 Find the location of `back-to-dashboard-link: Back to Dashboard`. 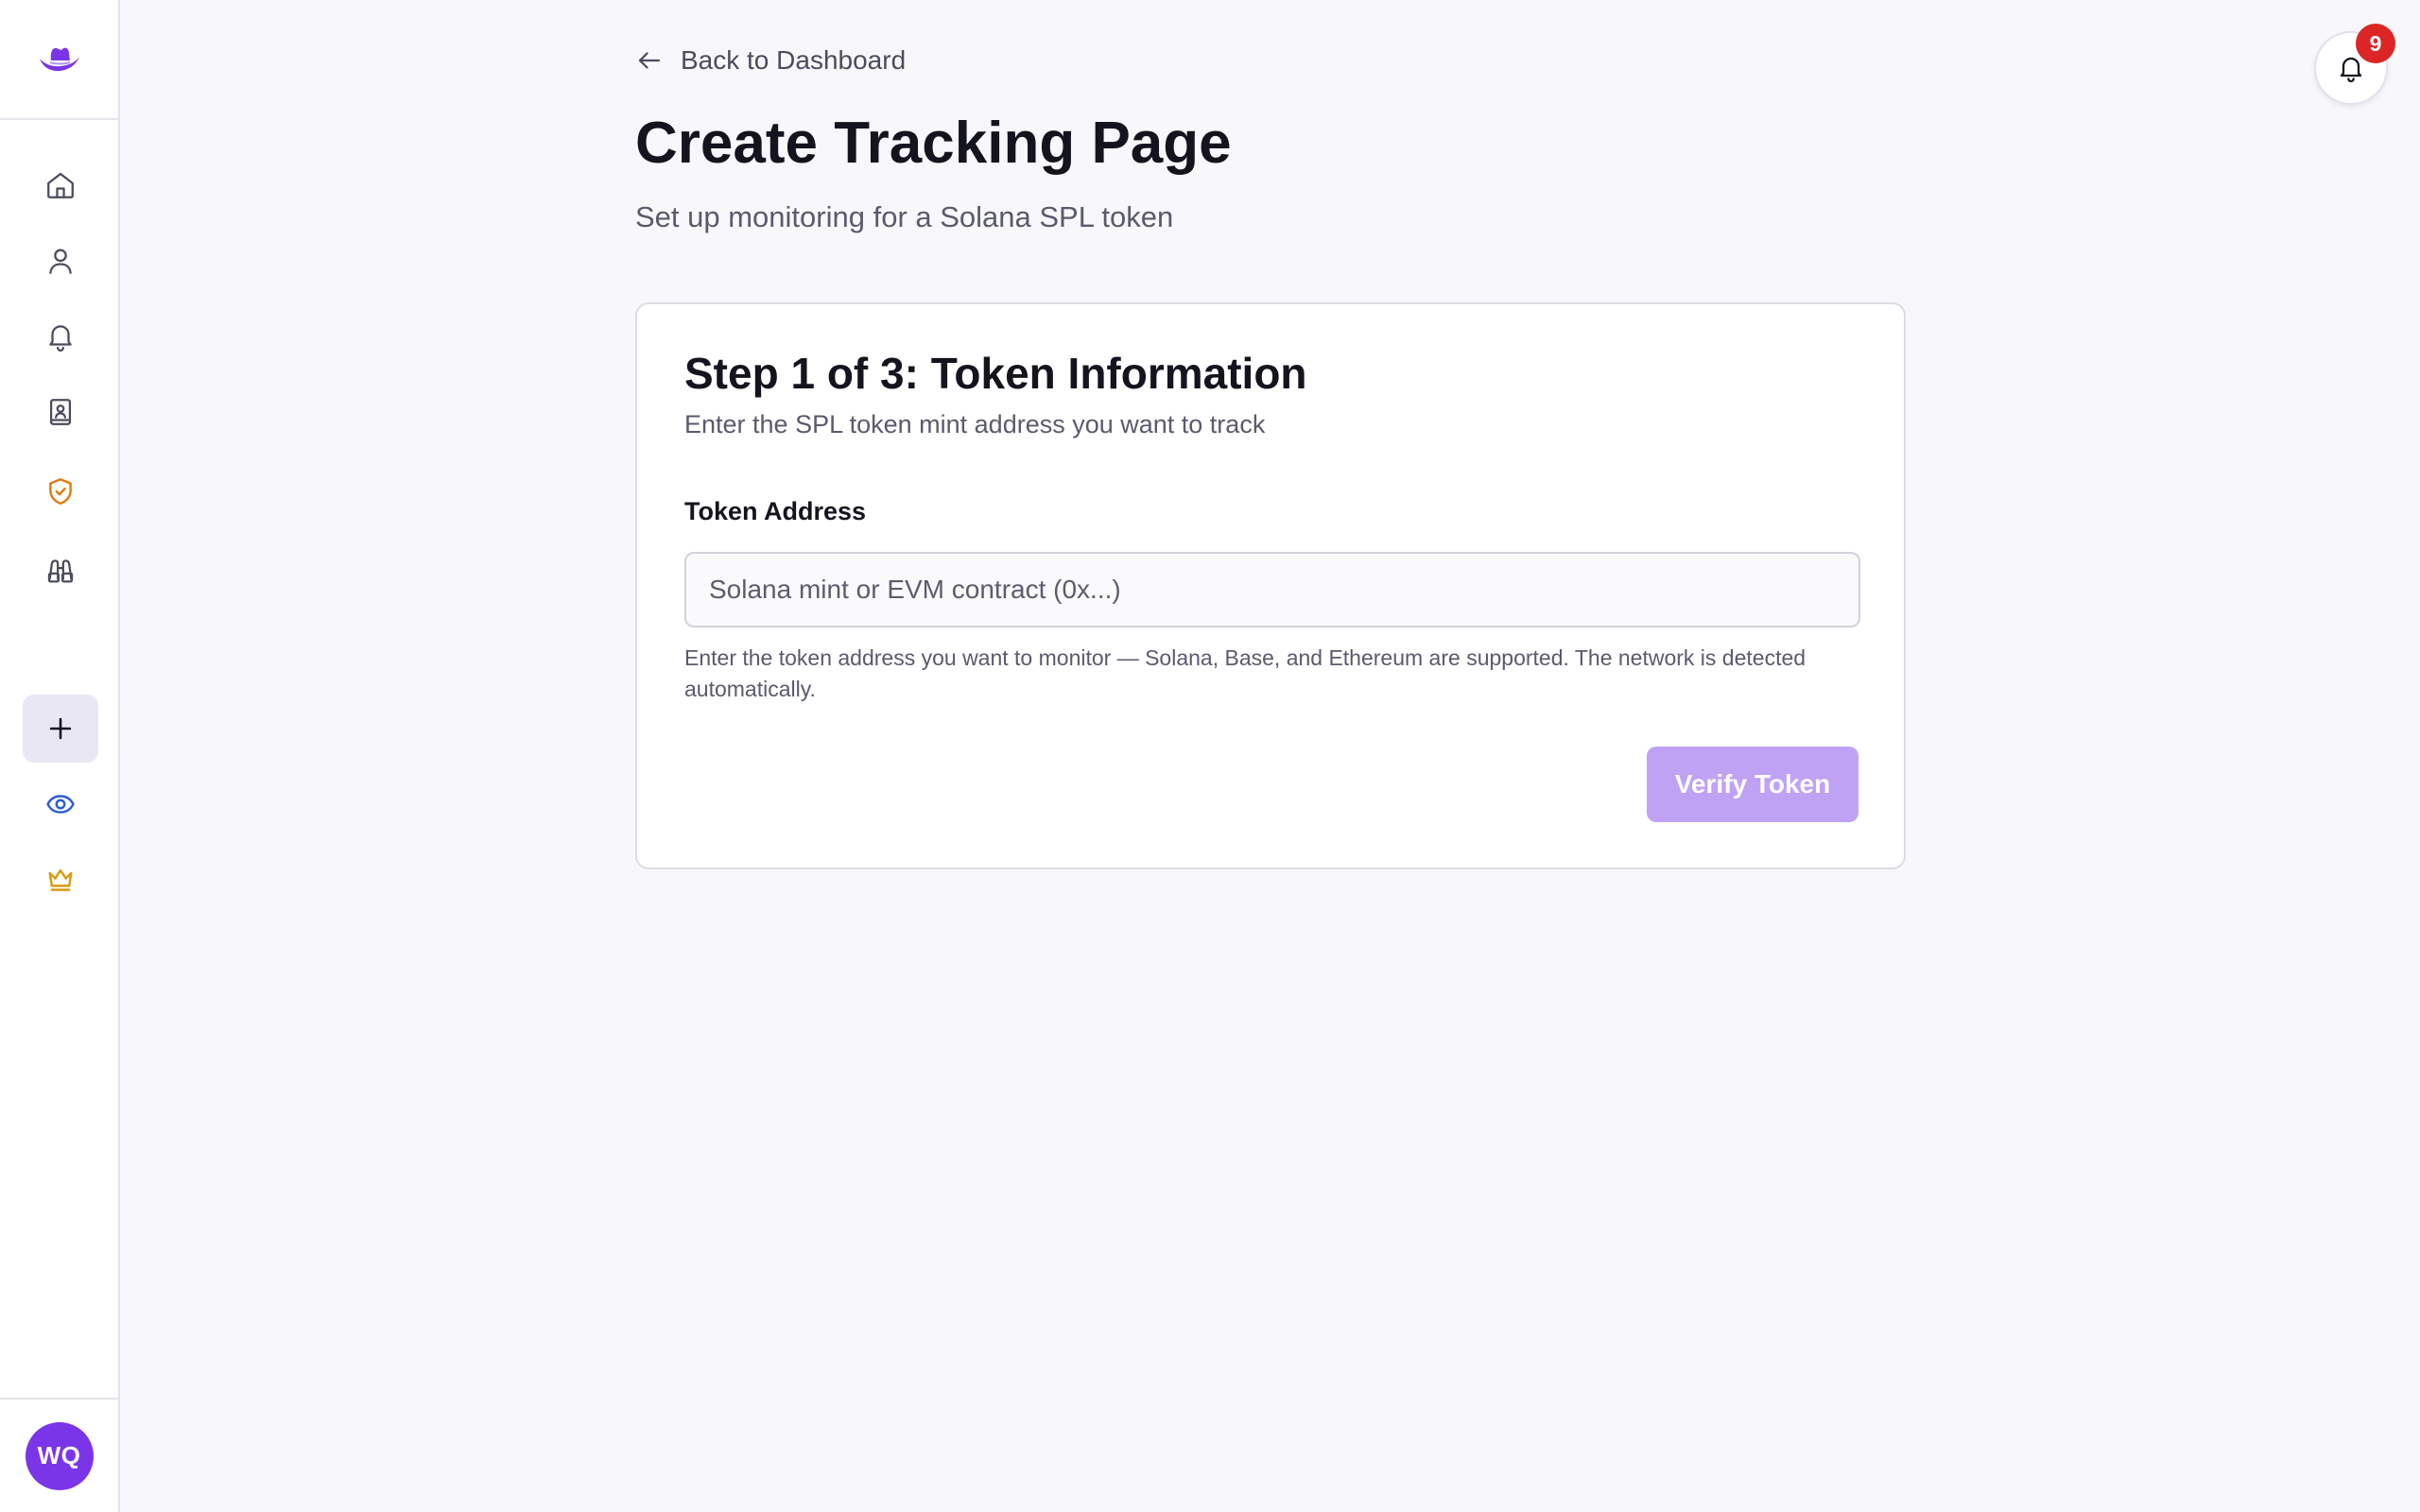

back-to-dashboard-link: Back to Dashboard is located at coordinates (770, 60).